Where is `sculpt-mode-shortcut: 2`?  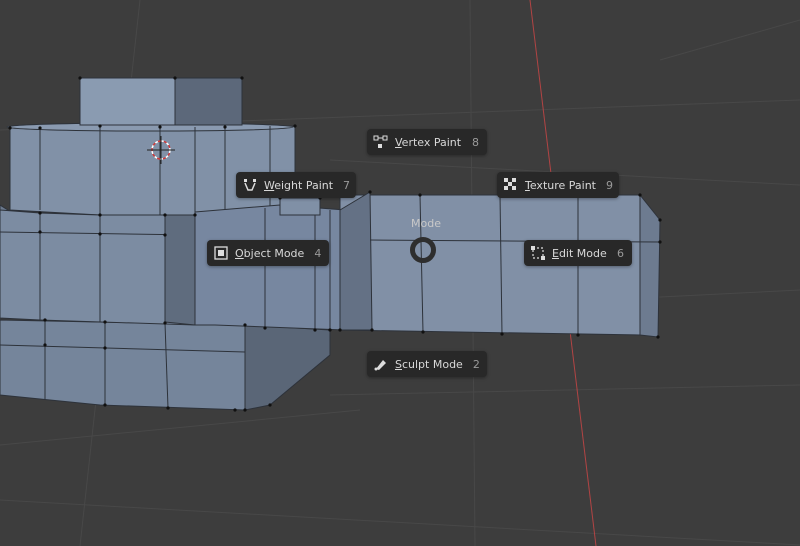 sculpt-mode-shortcut: 2 is located at coordinates (476, 364).